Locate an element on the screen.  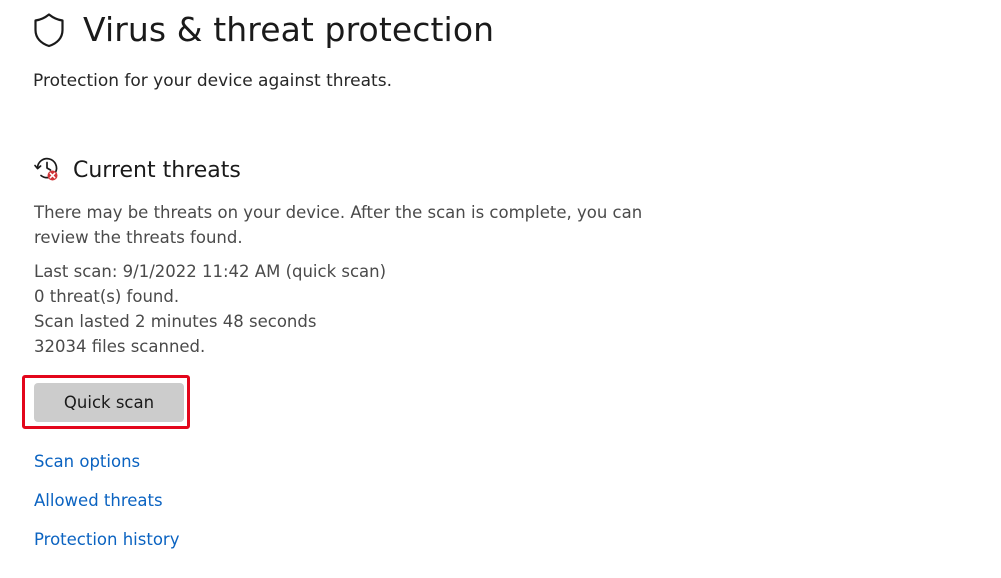
files-scanned-text: 32034 files scanned. is located at coordinates (120, 346).